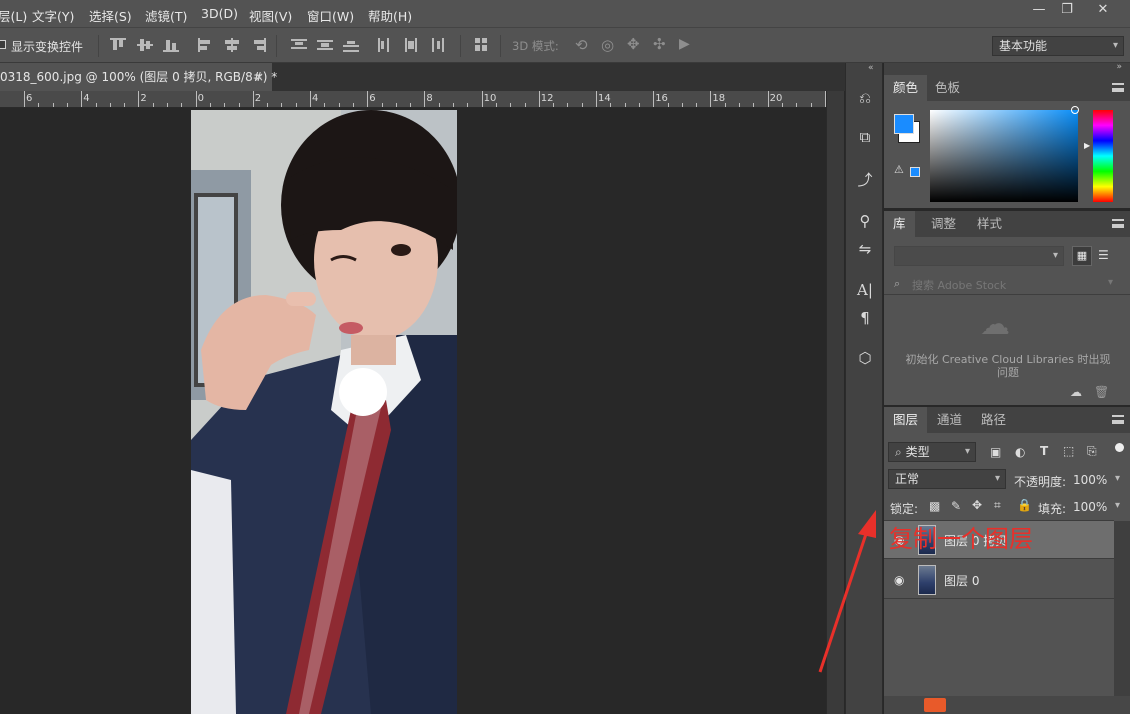 The image size is (1130, 714). I want to click on tab-adjustments: 调整, so click(943, 224).